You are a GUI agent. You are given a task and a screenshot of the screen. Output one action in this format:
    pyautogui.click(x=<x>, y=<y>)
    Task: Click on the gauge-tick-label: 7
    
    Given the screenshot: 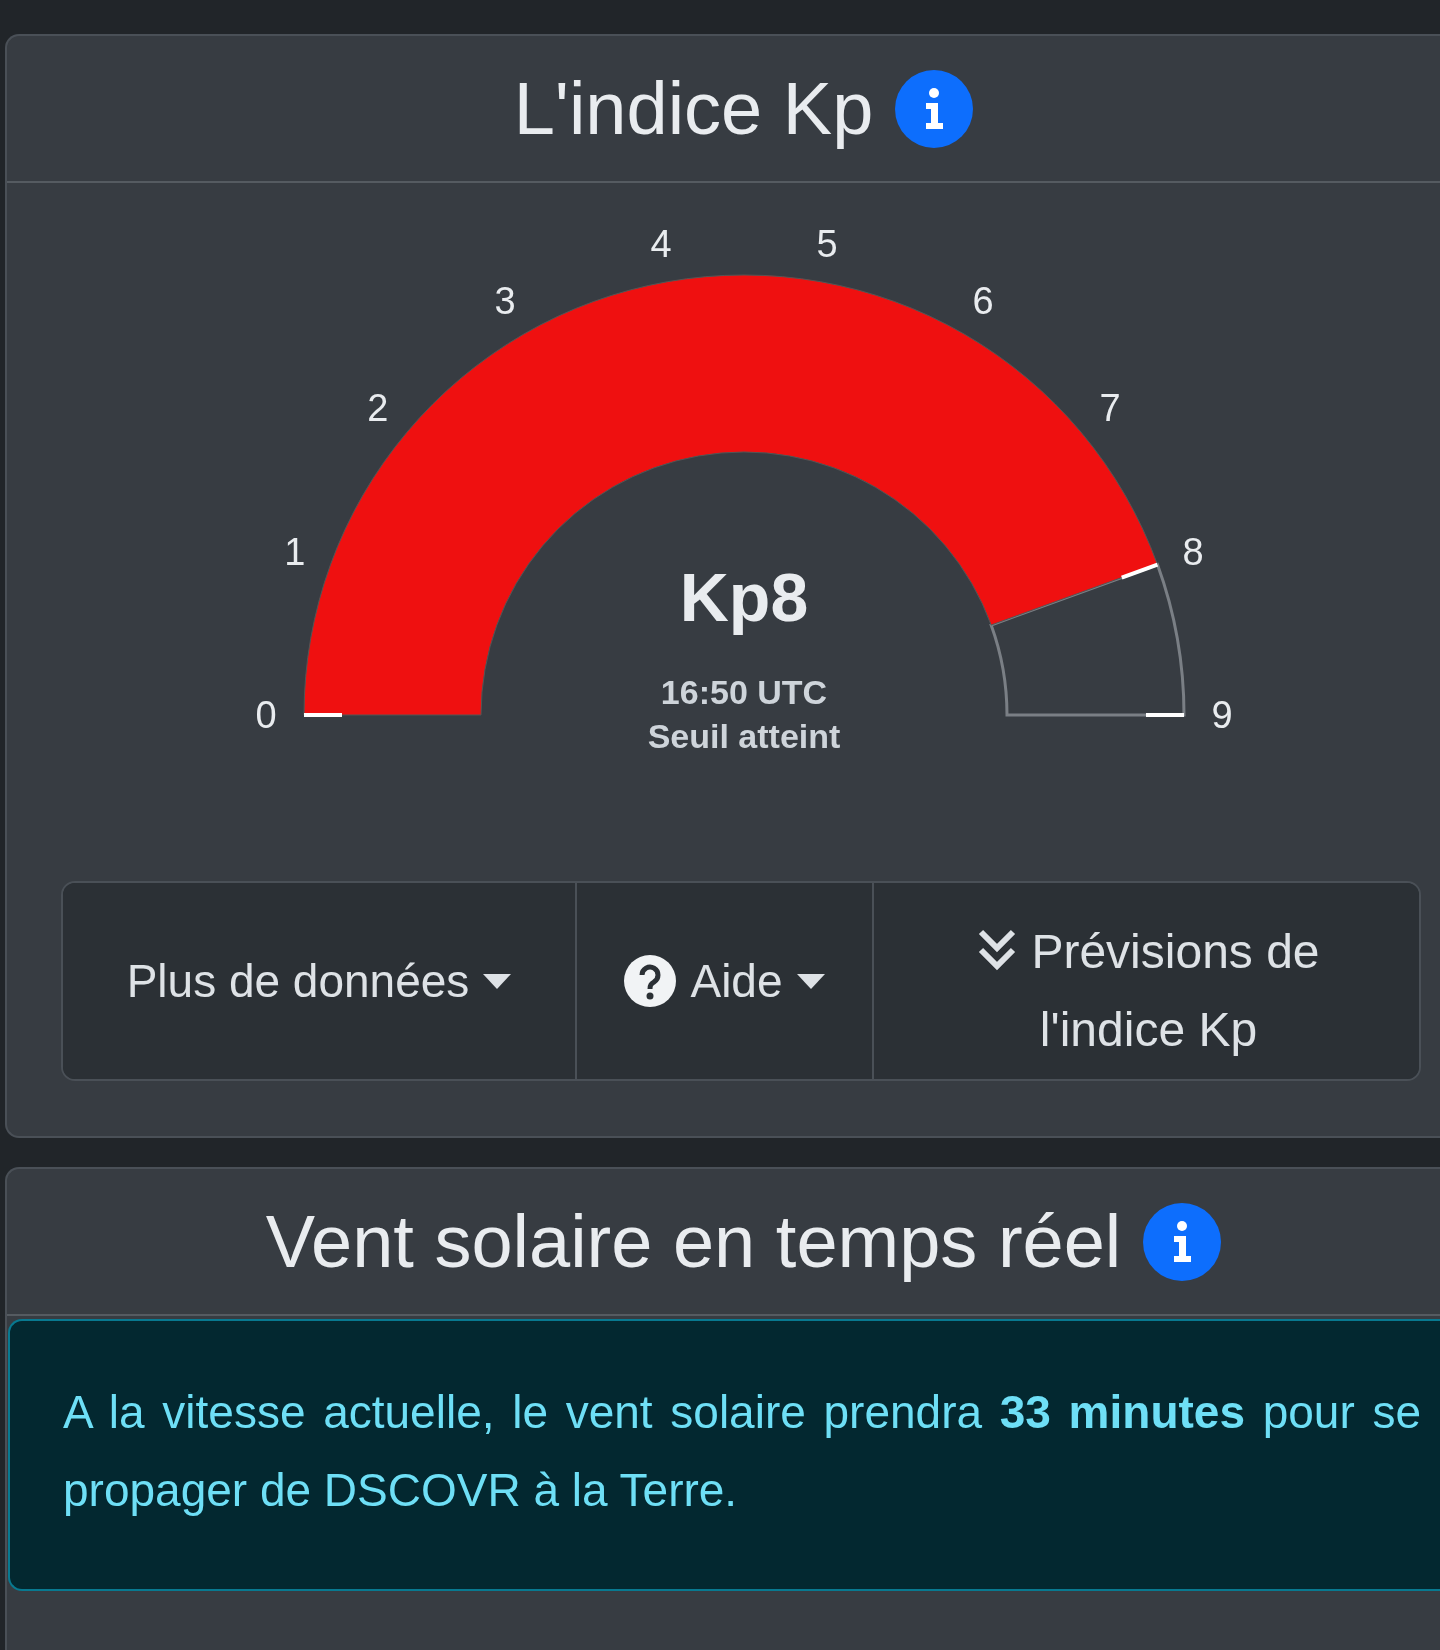 What is the action you would take?
    pyautogui.click(x=1110, y=407)
    